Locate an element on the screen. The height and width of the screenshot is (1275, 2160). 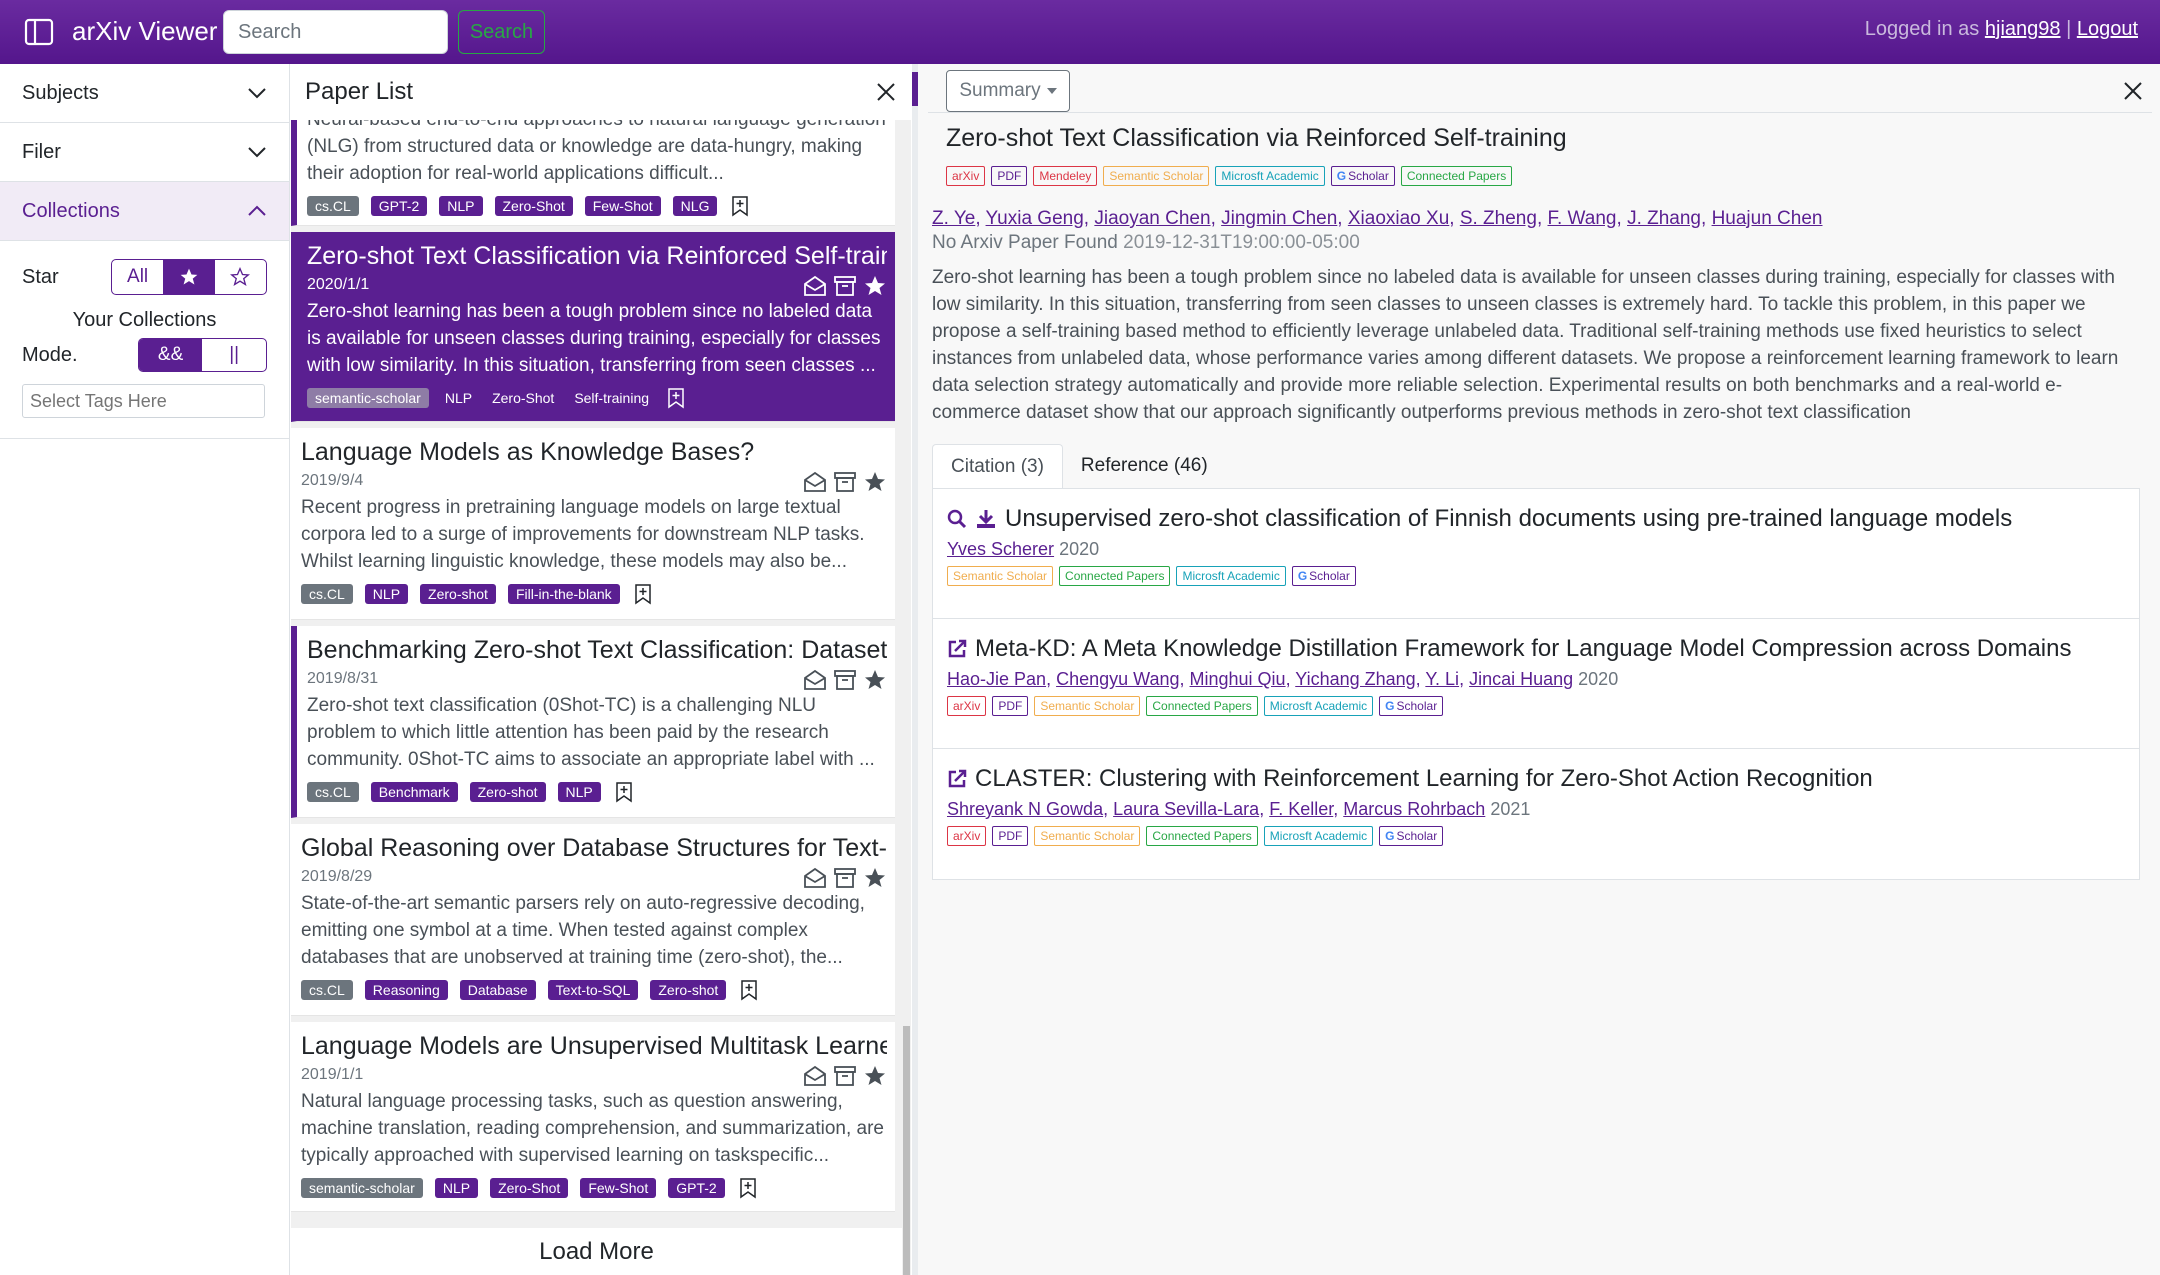
logout-link: Logout is located at coordinates (2107, 29).